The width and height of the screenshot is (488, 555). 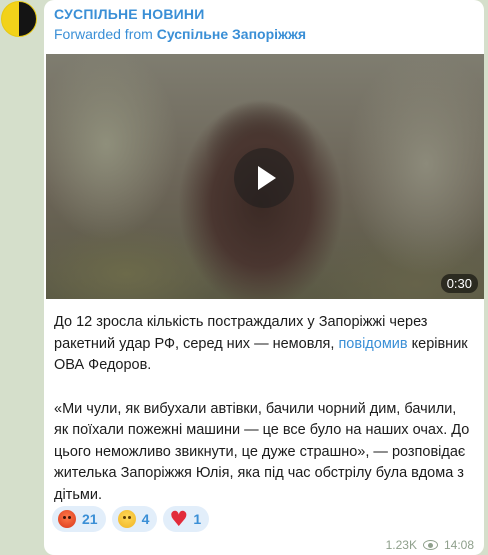 What do you see at coordinates (197, 519) in the screenshot?
I see `reaction-count: 1` at bounding box center [197, 519].